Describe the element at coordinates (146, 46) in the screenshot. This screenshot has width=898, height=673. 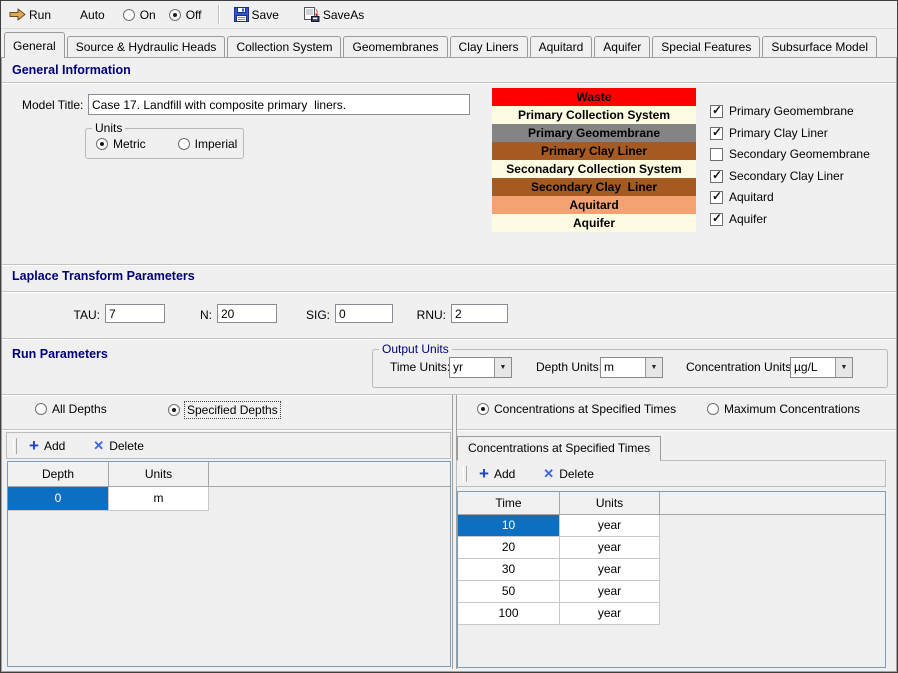
I see `tab-source-hydraulic-heads: Source & Hydraulic Heads` at that location.